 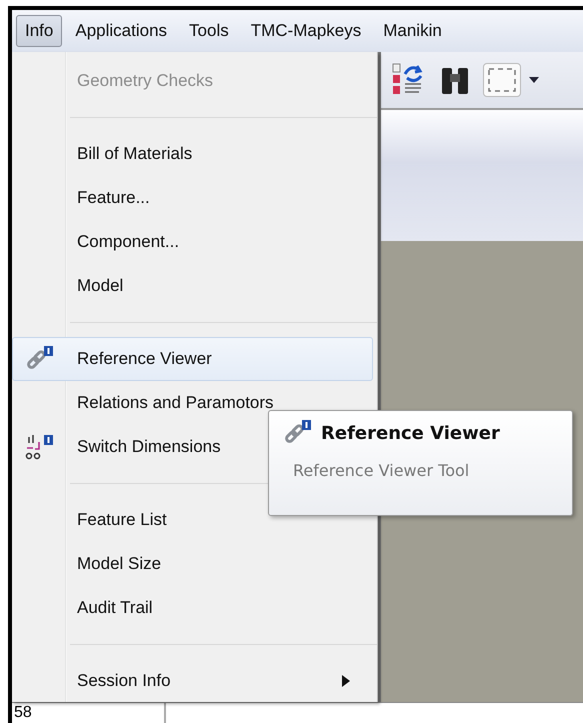 What do you see at coordinates (192, 520) in the screenshot?
I see `menu-item: Feature List` at bounding box center [192, 520].